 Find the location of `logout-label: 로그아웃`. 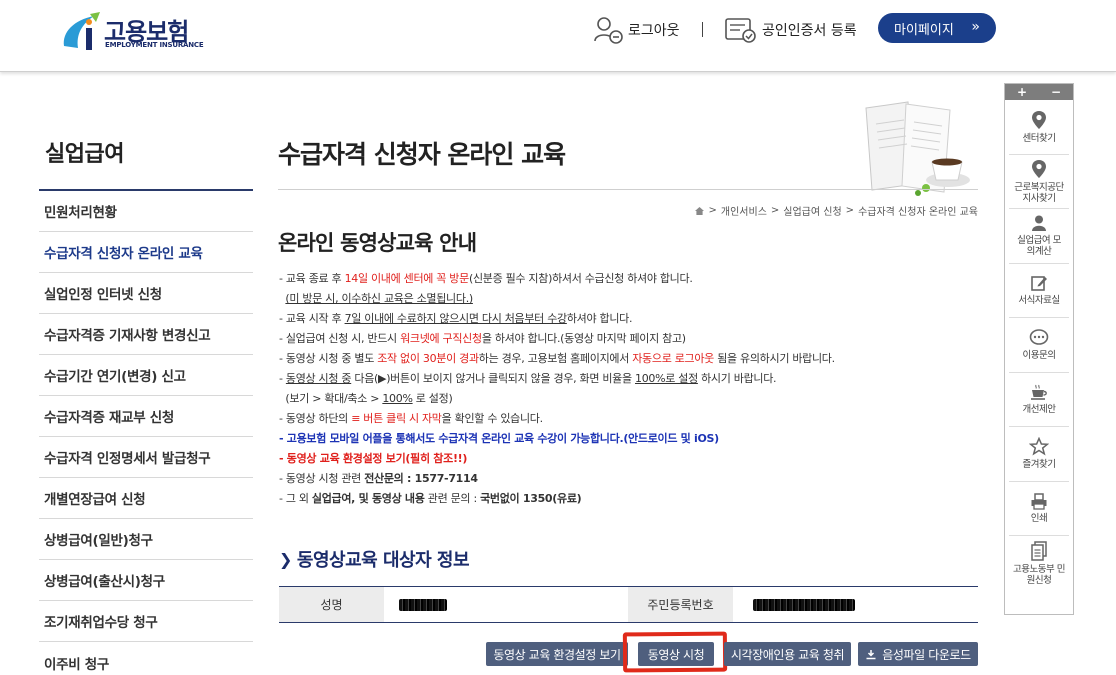

logout-label: 로그아웃 is located at coordinates (654, 31).